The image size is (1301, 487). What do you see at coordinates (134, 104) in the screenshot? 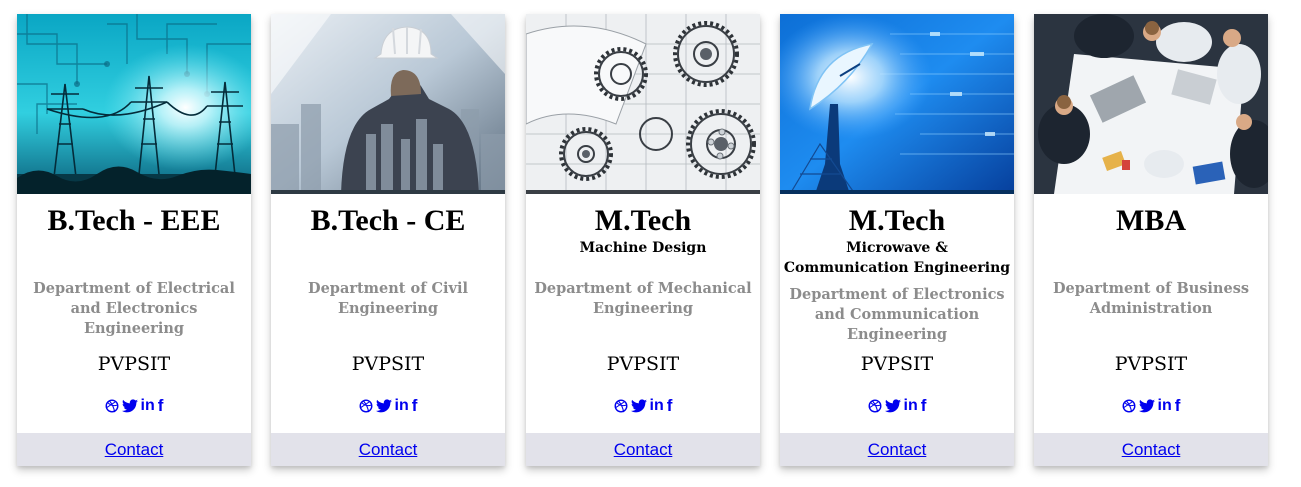
I see `power-lines-circuit-image` at bounding box center [134, 104].